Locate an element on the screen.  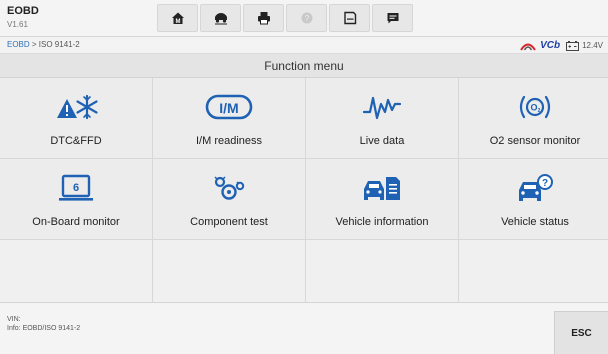
toolbar: M ? is located at coordinates (286, 18).